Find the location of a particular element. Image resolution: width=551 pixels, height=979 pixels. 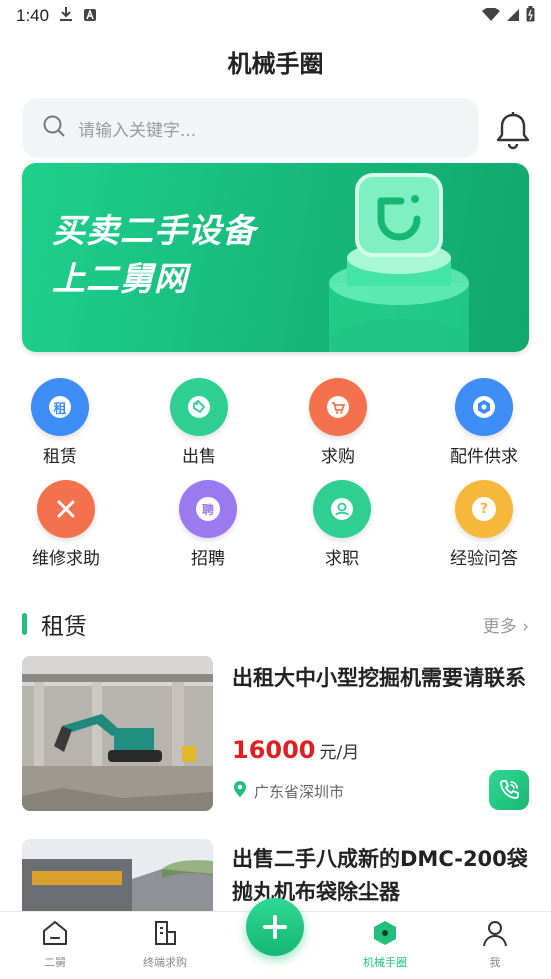

listing-photo-excavator is located at coordinates (117, 733).